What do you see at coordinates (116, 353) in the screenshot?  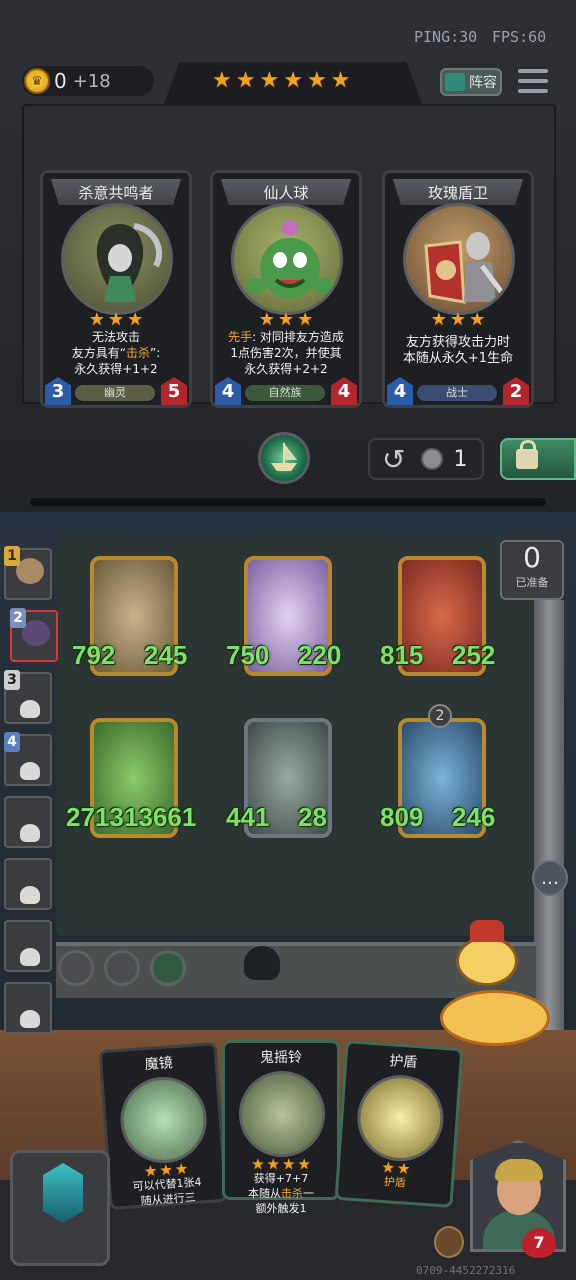 I see `card-description: 无法攻击 友方具有“击杀”: 永久获得+1+2` at bounding box center [116, 353].